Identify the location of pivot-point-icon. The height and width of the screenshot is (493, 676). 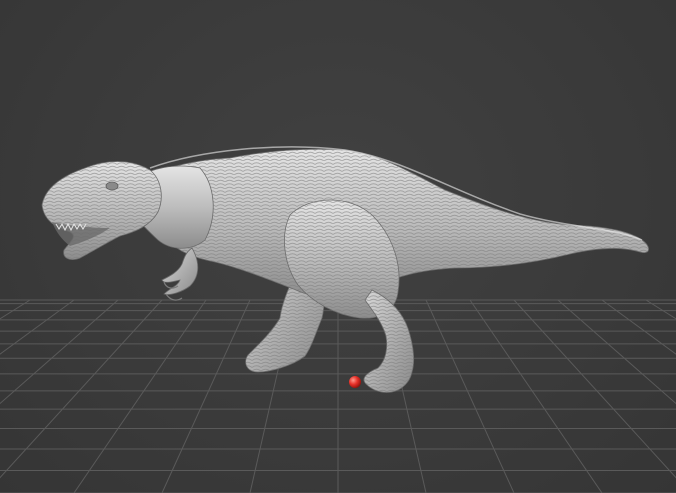
(355, 382).